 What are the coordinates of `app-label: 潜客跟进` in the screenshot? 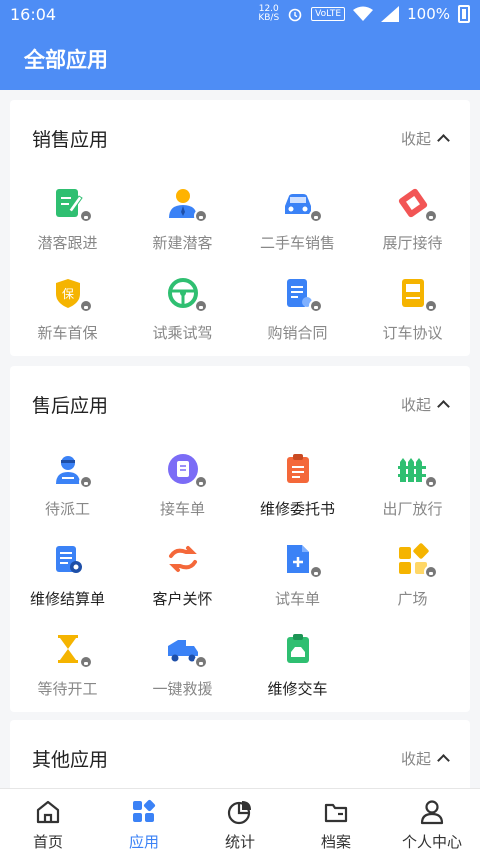 It's located at (67, 243).